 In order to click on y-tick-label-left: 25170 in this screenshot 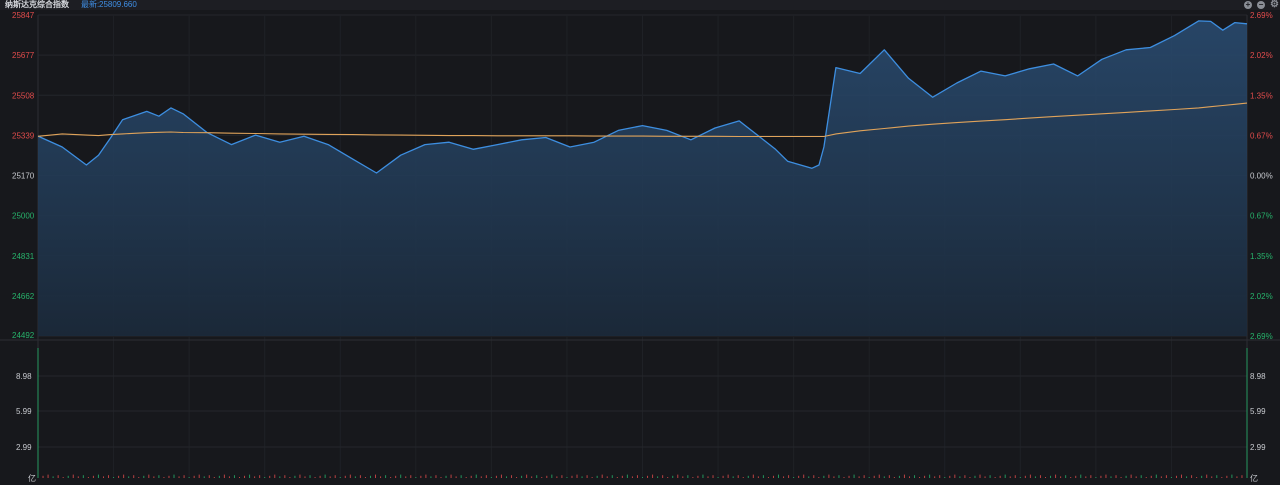, I will do `click(23, 176)`.